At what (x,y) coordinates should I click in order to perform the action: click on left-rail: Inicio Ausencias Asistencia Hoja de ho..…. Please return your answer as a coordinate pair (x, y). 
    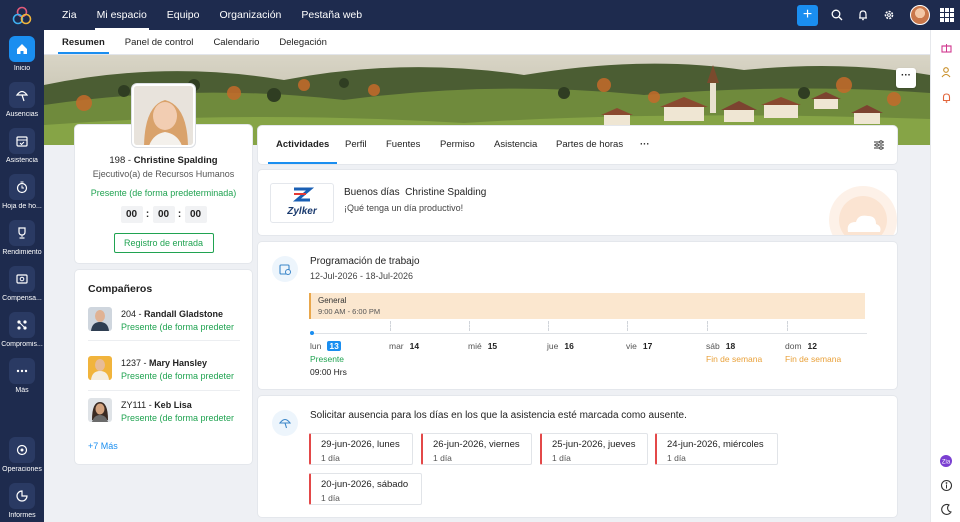
    Looking at the image, I should click on (22, 261).